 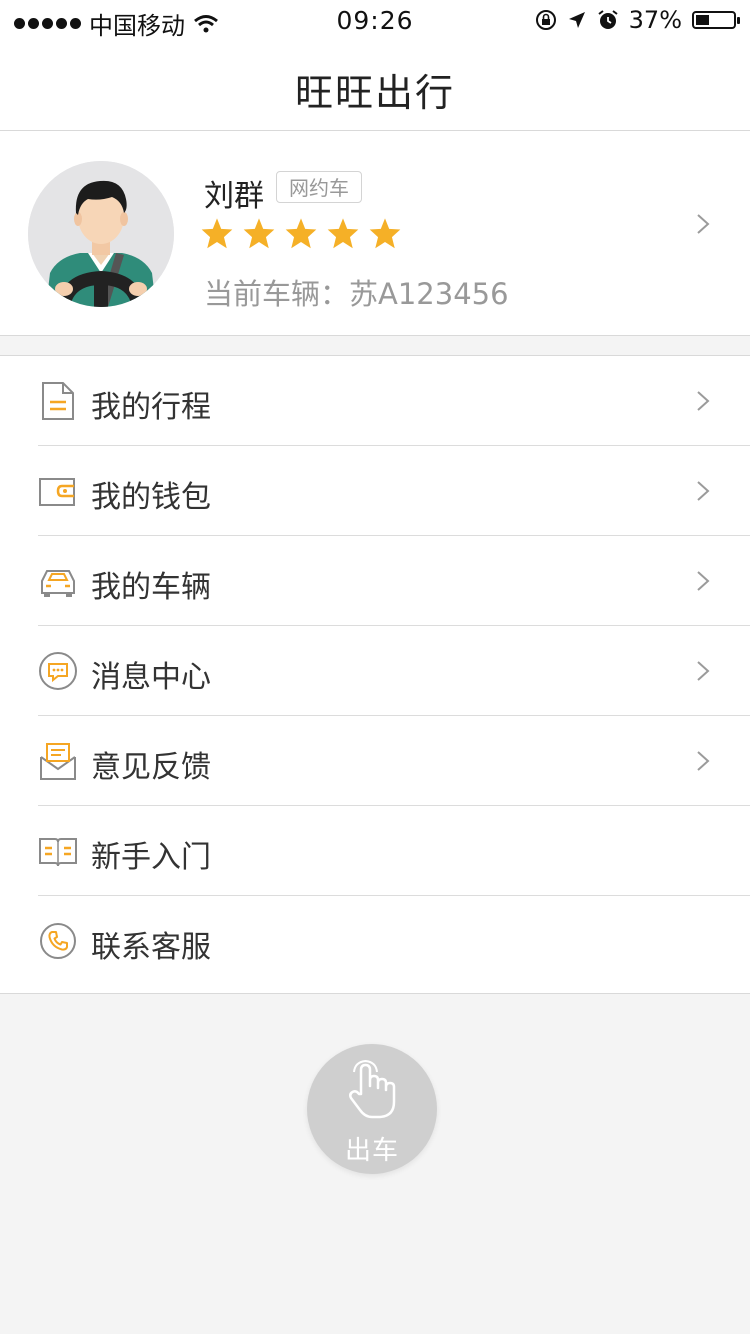 I want to click on guide-book-icon, so click(x=58, y=852).